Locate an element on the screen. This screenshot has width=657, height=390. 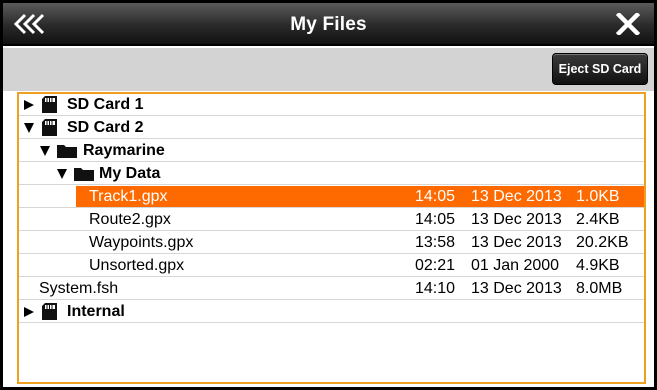
file-size: 4.9KB is located at coordinates (598, 265).